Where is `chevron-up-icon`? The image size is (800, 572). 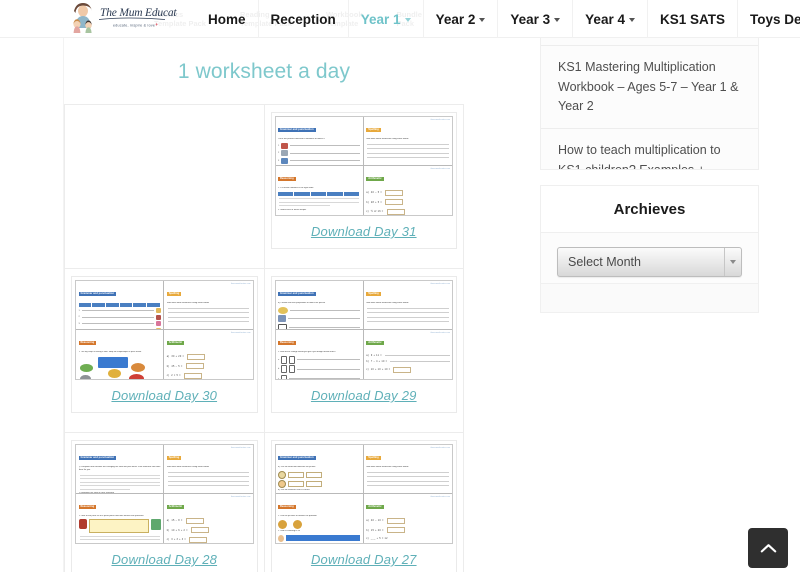 chevron-up-icon is located at coordinates (768, 547).